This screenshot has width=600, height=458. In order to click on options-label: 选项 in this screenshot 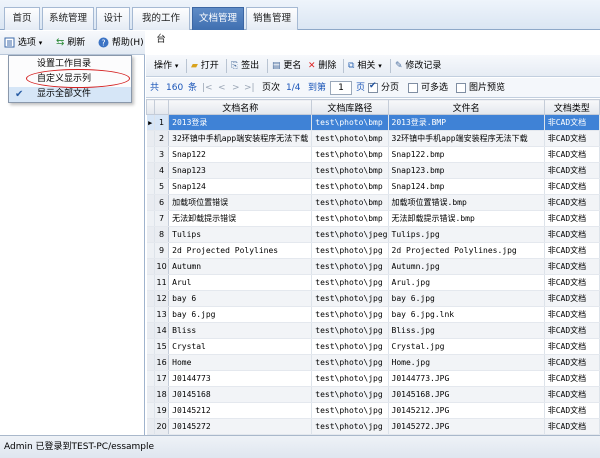, I will do `click(26, 43)`.